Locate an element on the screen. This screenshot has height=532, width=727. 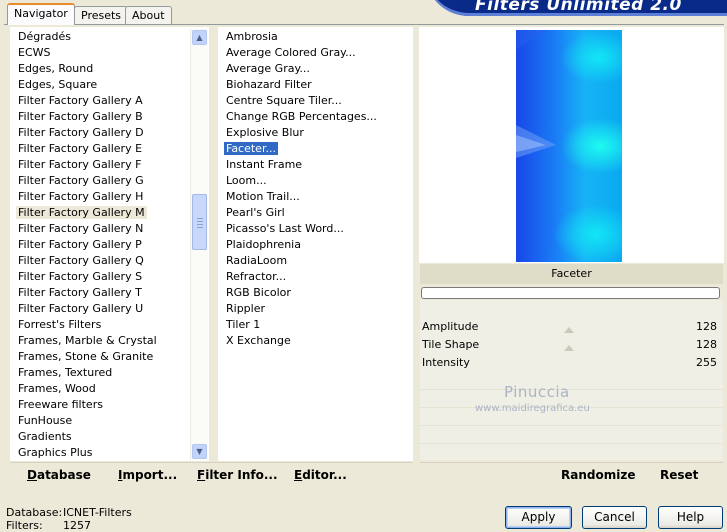
watermark-url: www.maidiregrafica.eu is located at coordinates (532, 408).